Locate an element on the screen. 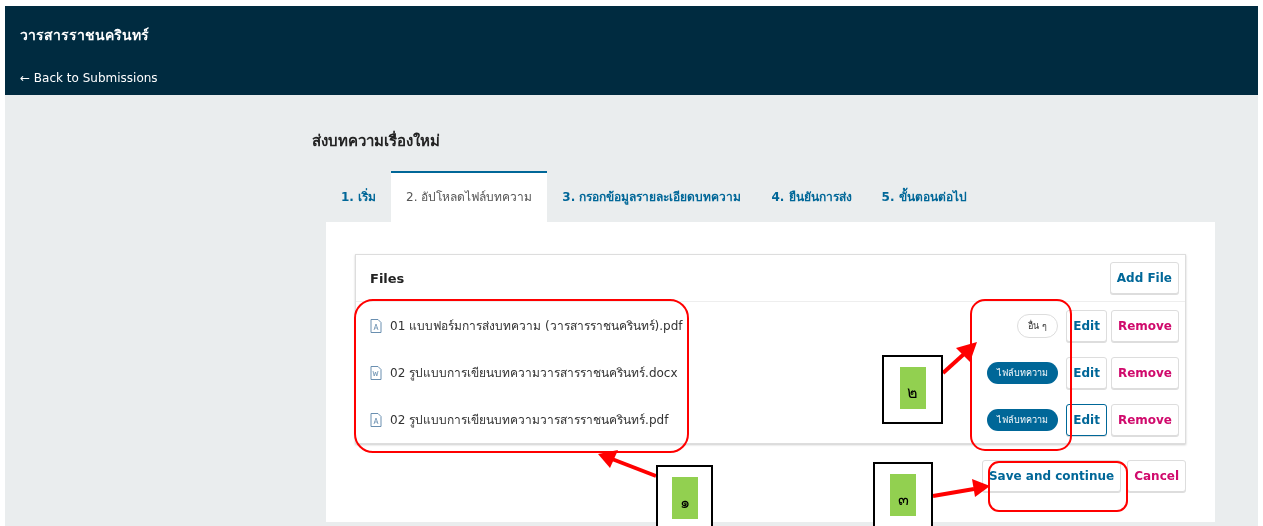  file-genre-badge: อื่น ๆ is located at coordinates (1038, 325).